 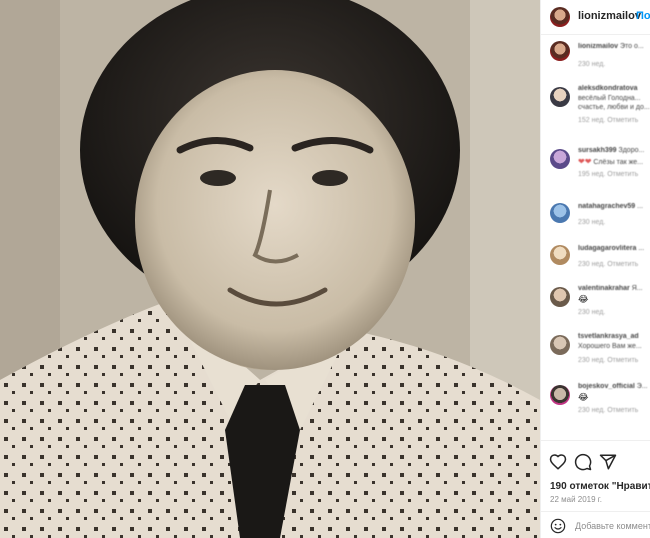 What do you see at coordinates (583, 462) in the screenshot?
I see `comment-icon` at bounding box center [583, 462].